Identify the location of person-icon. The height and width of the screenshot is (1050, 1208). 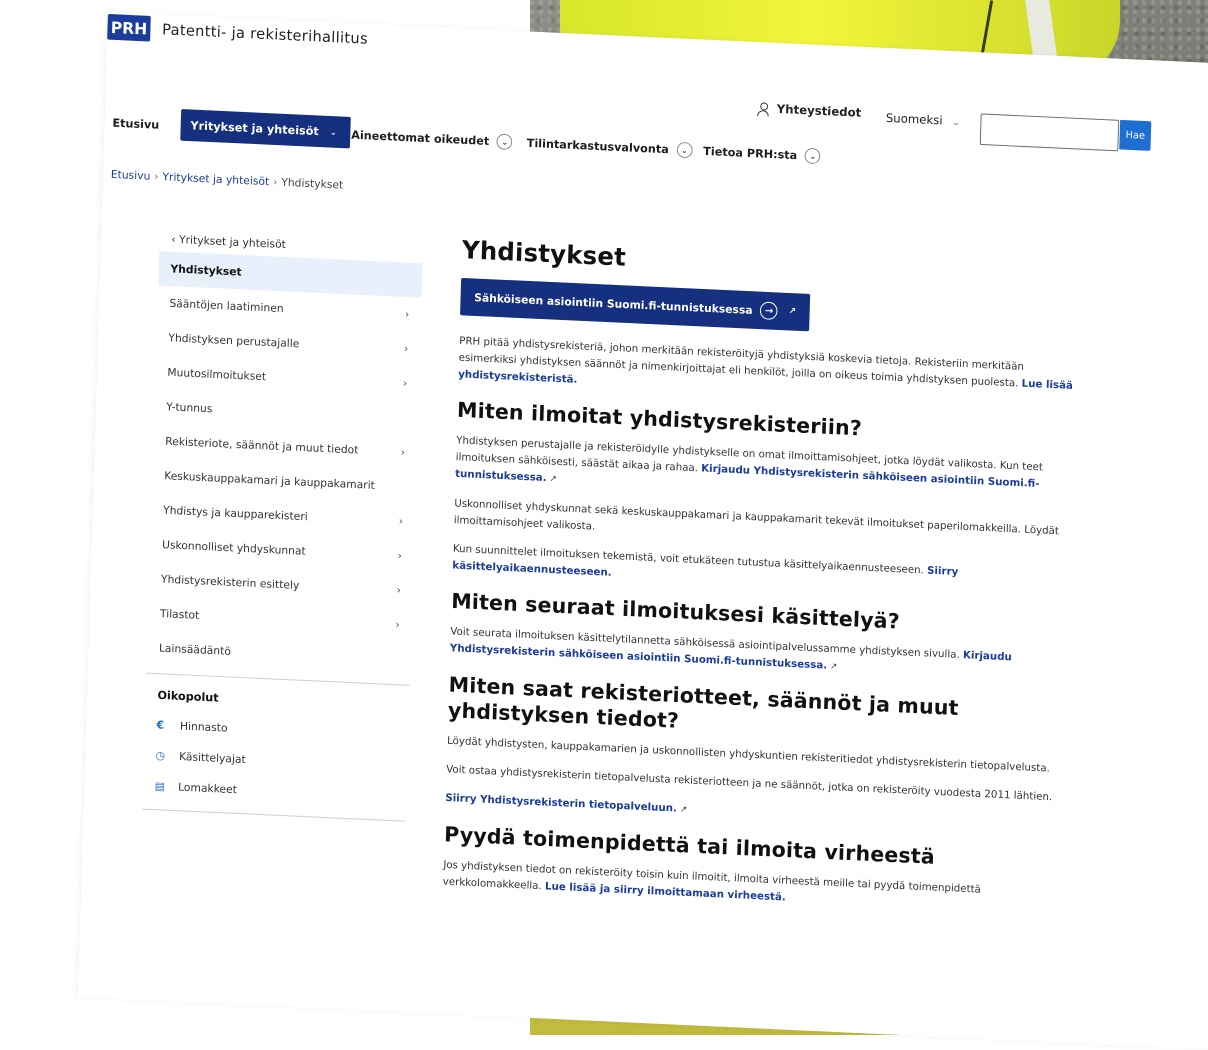
(763, 108).